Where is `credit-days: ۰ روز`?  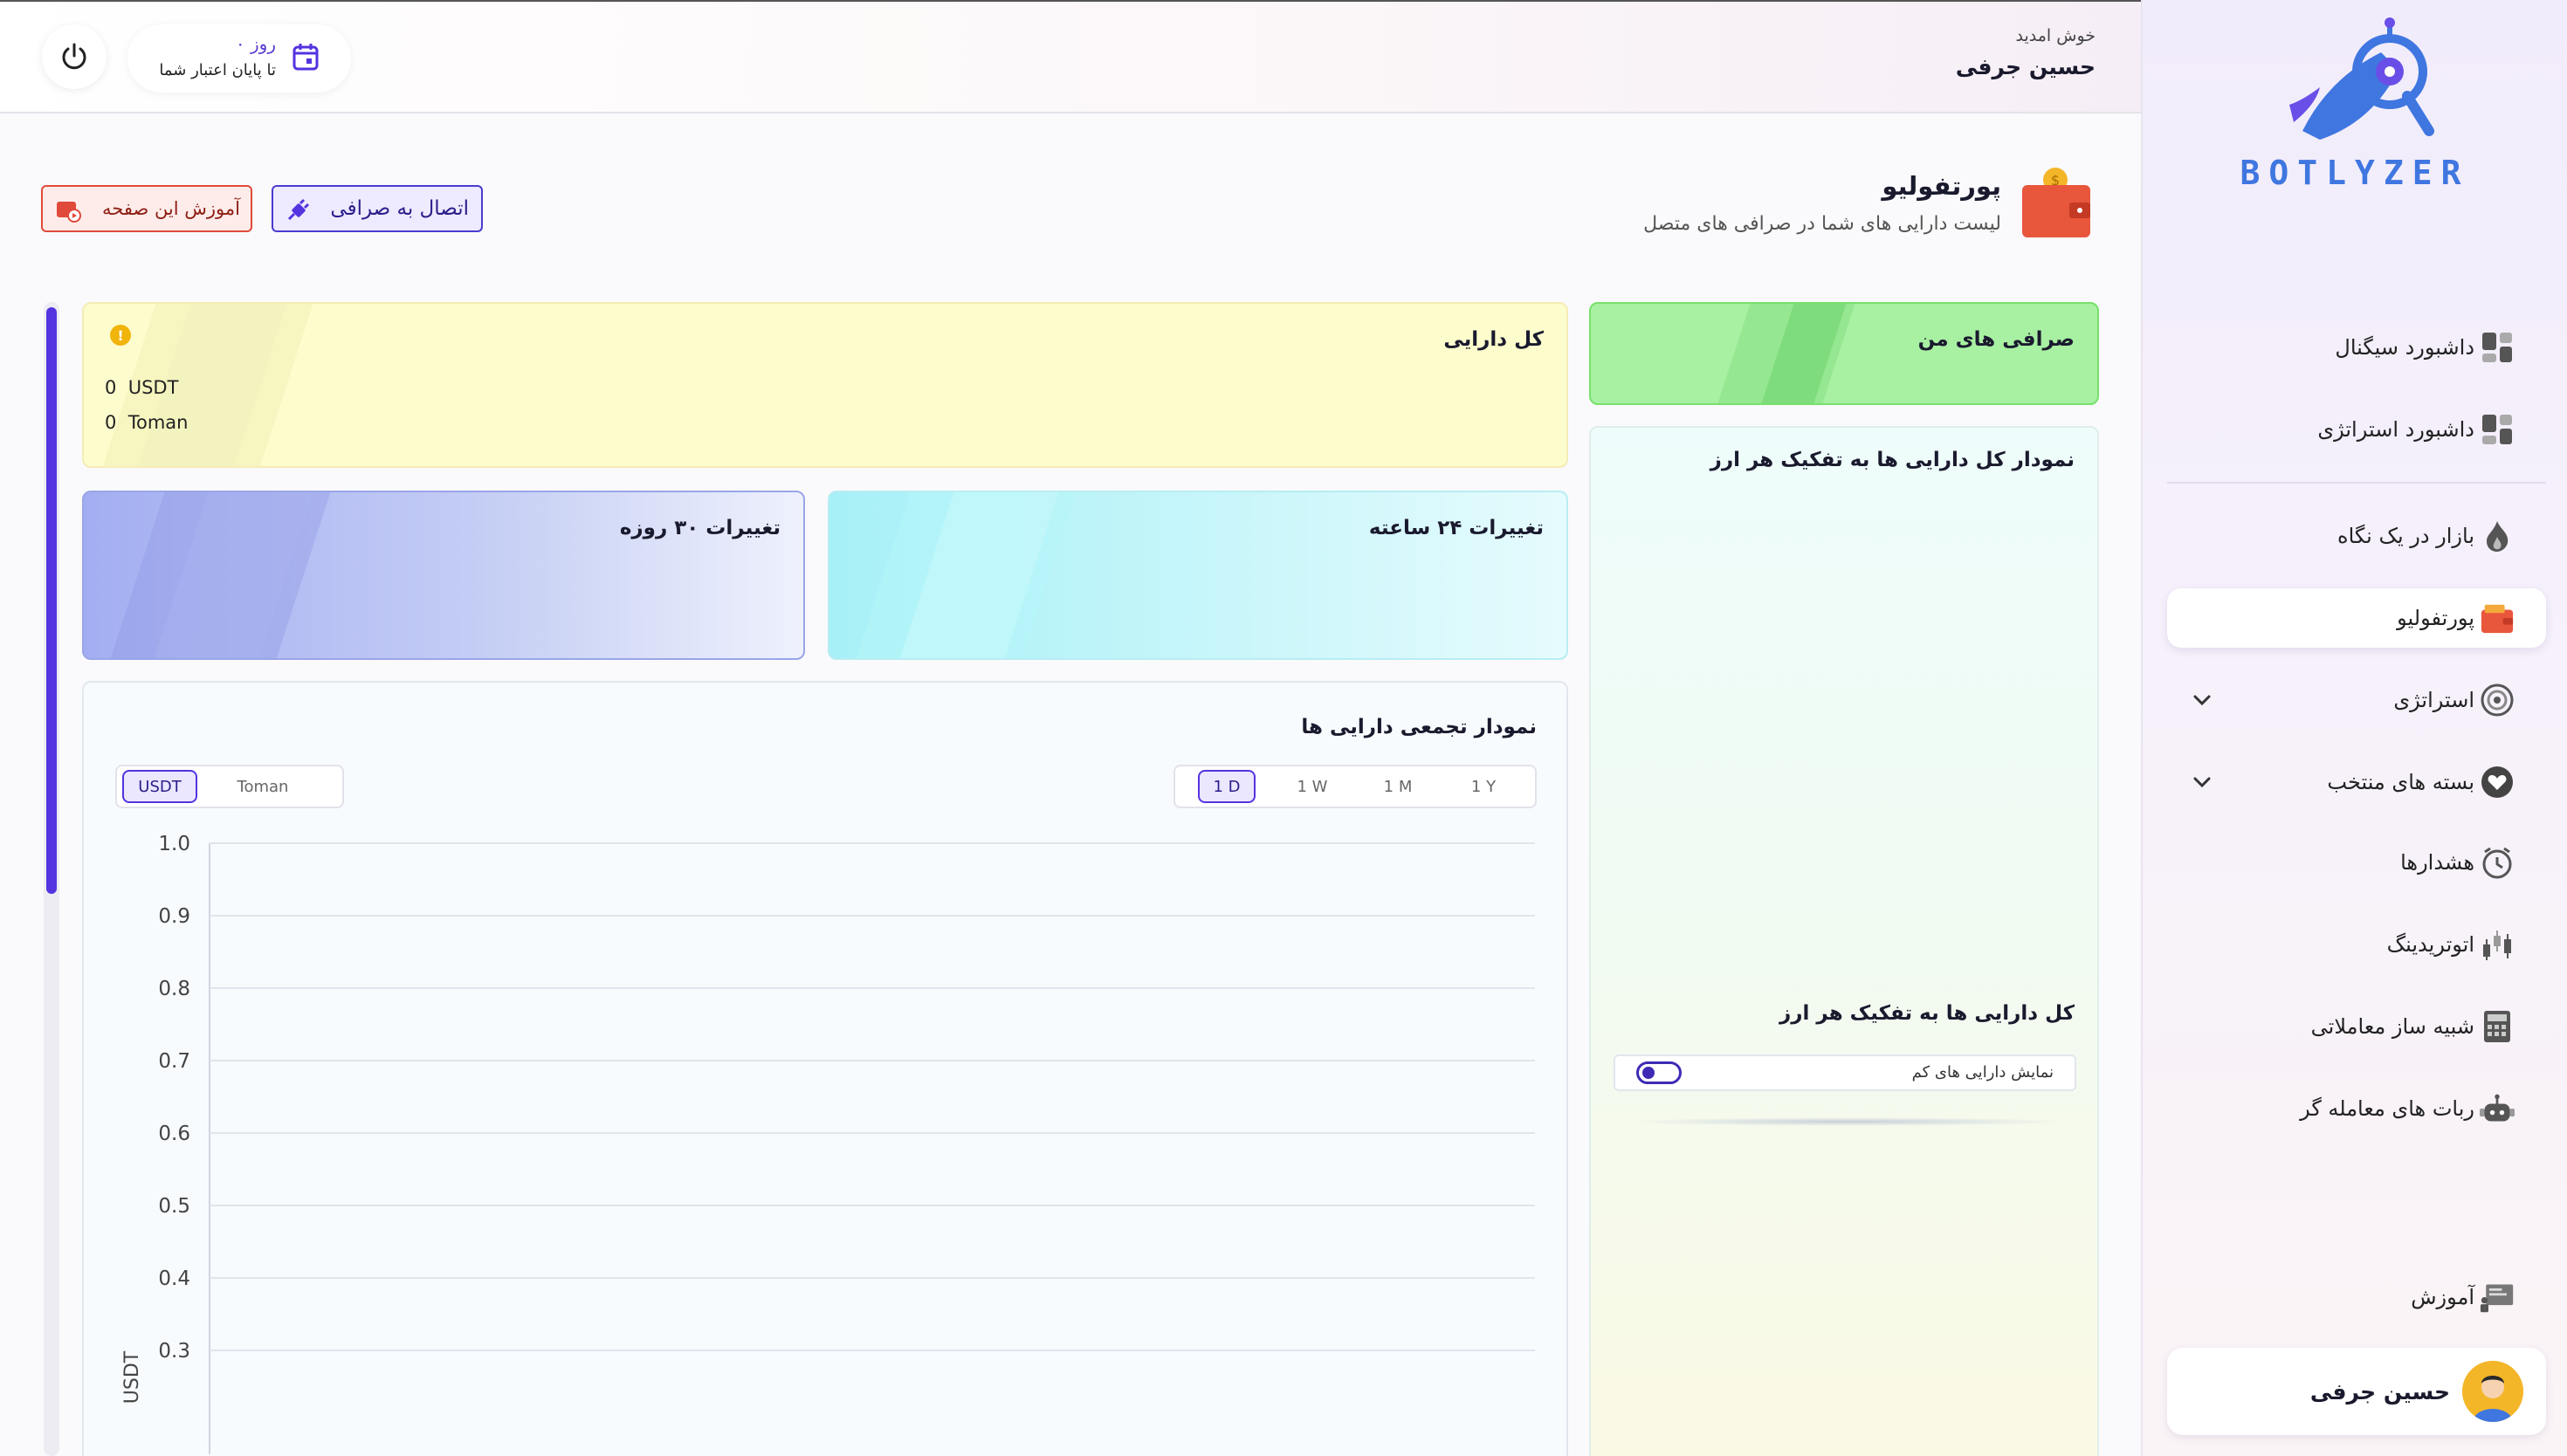 credit-days: ۰ روز is located at coordinates (255, 43).